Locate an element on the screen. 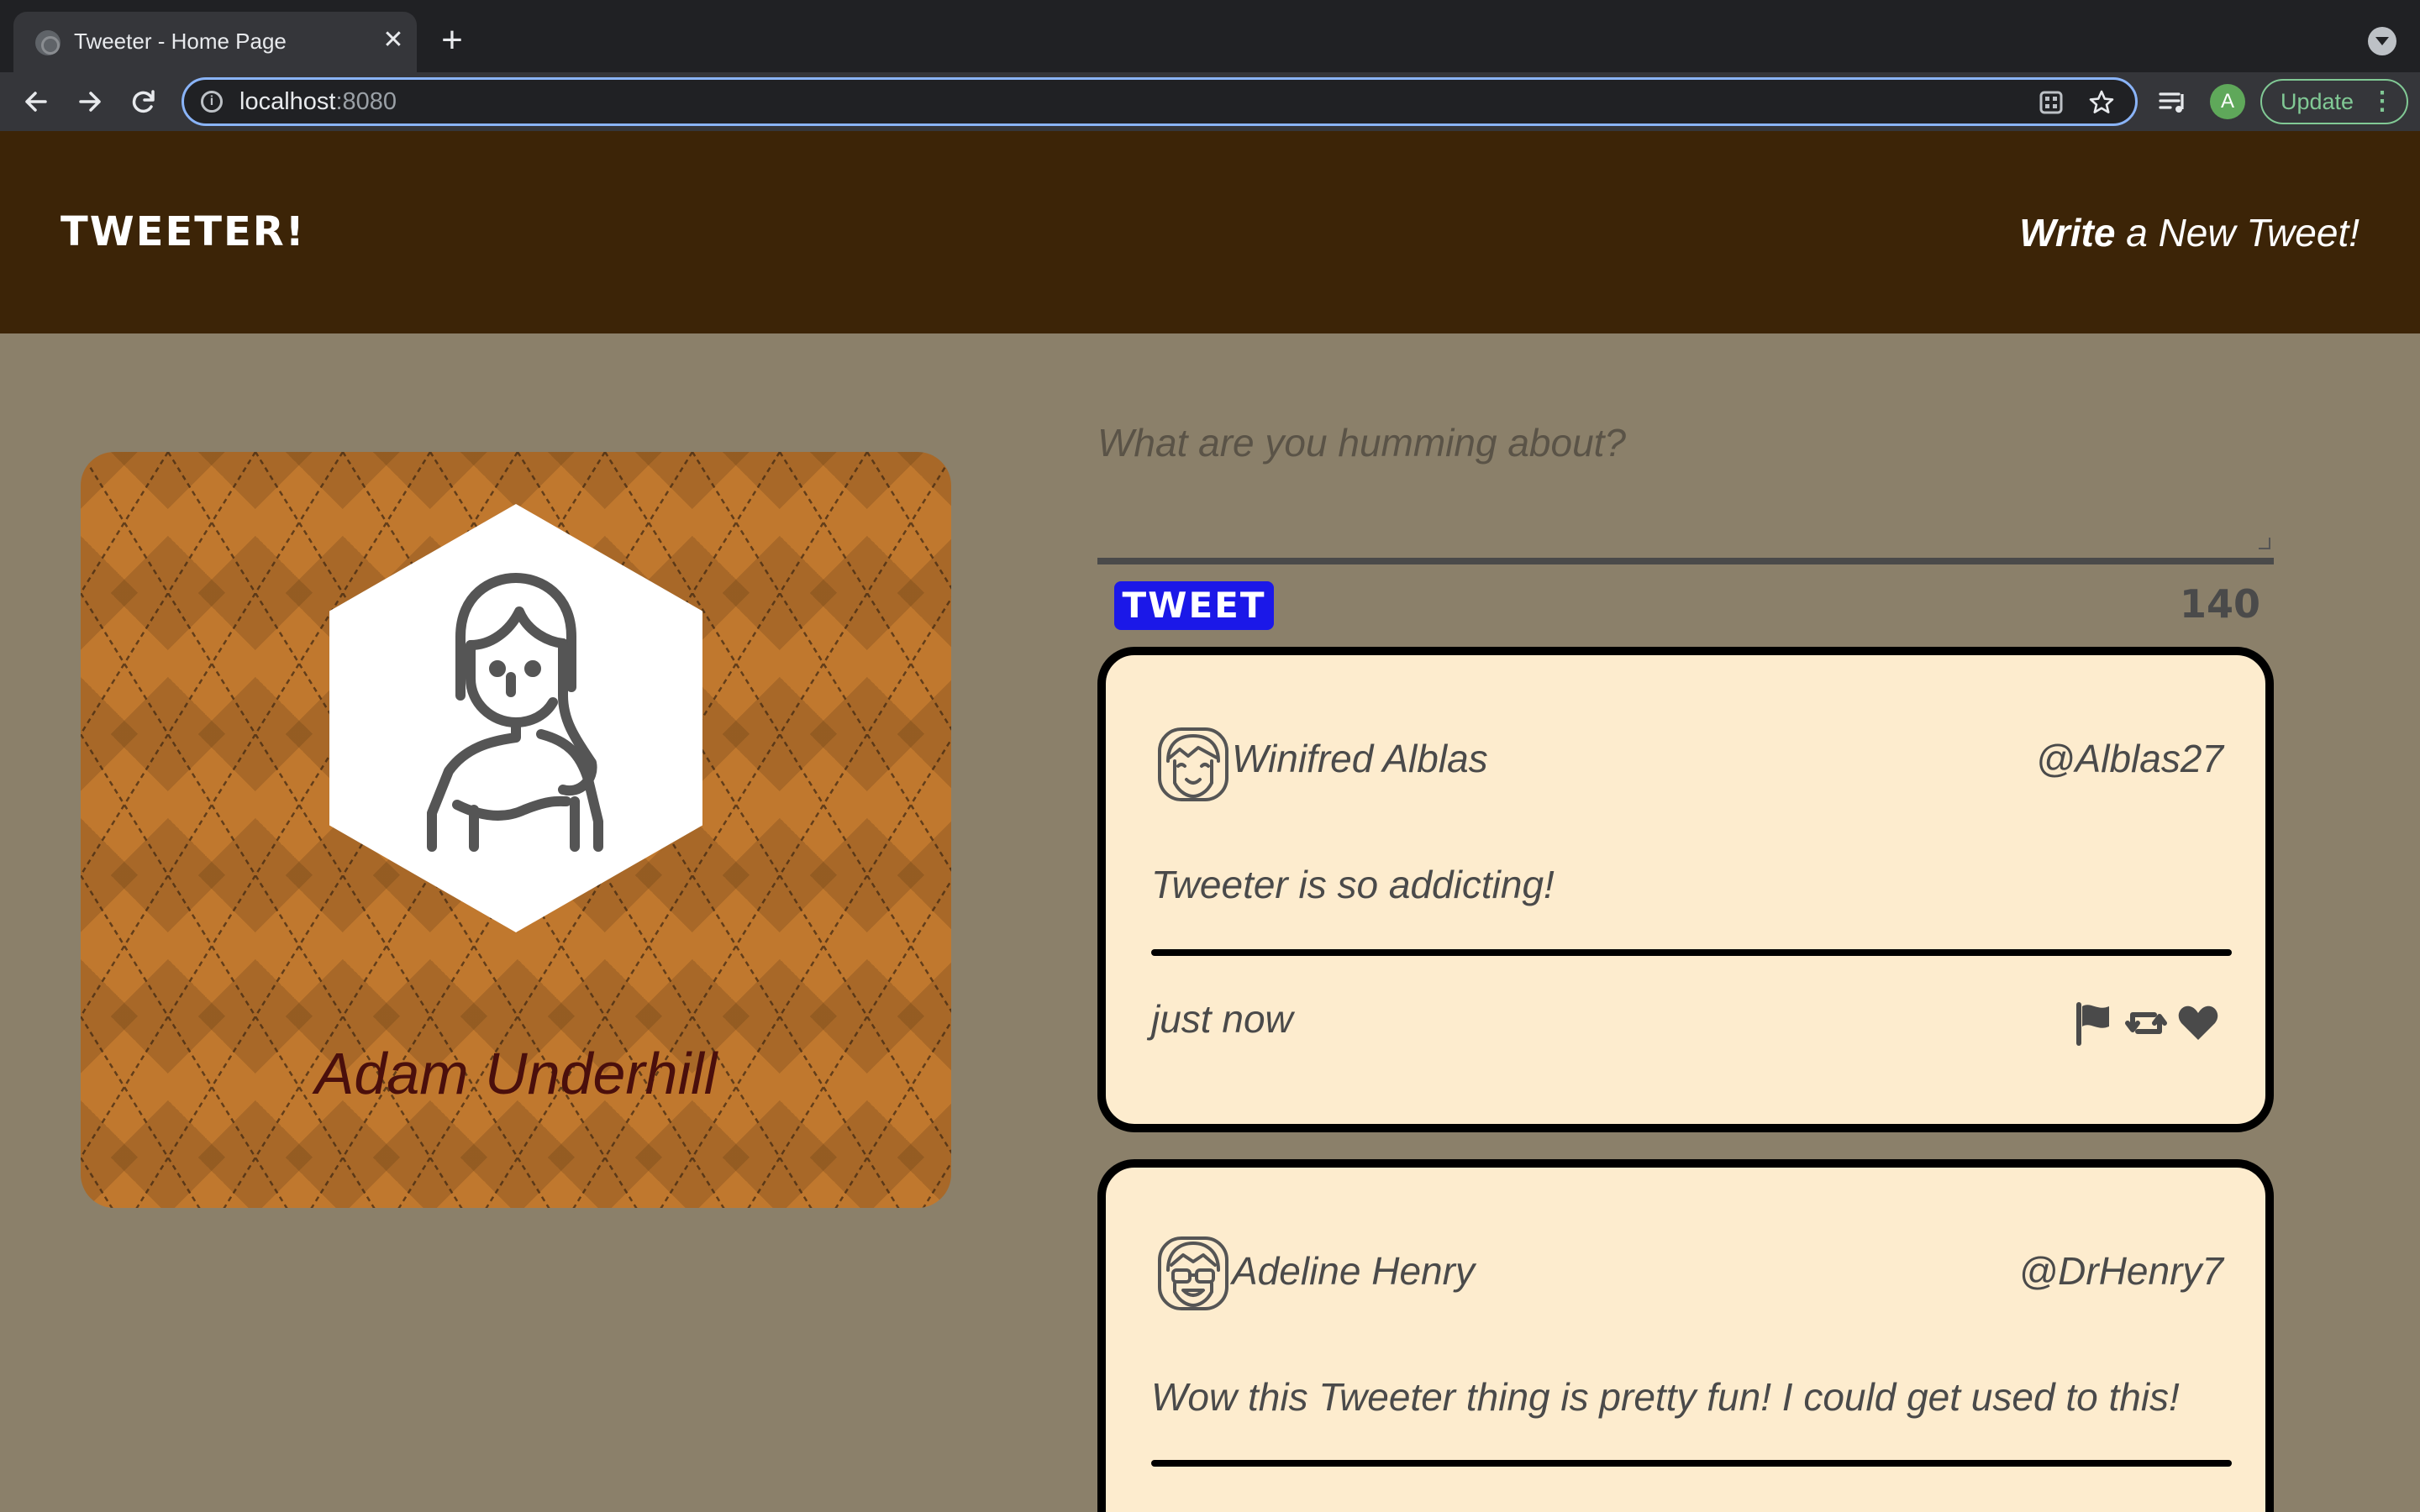 This screenshot has height=1512, width=2420. write-link-bold: Write is located at coordinates (2067, 233).